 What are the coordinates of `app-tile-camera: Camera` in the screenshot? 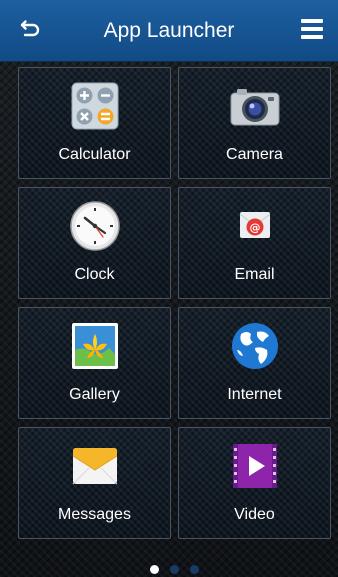 It's located at (254, 123).